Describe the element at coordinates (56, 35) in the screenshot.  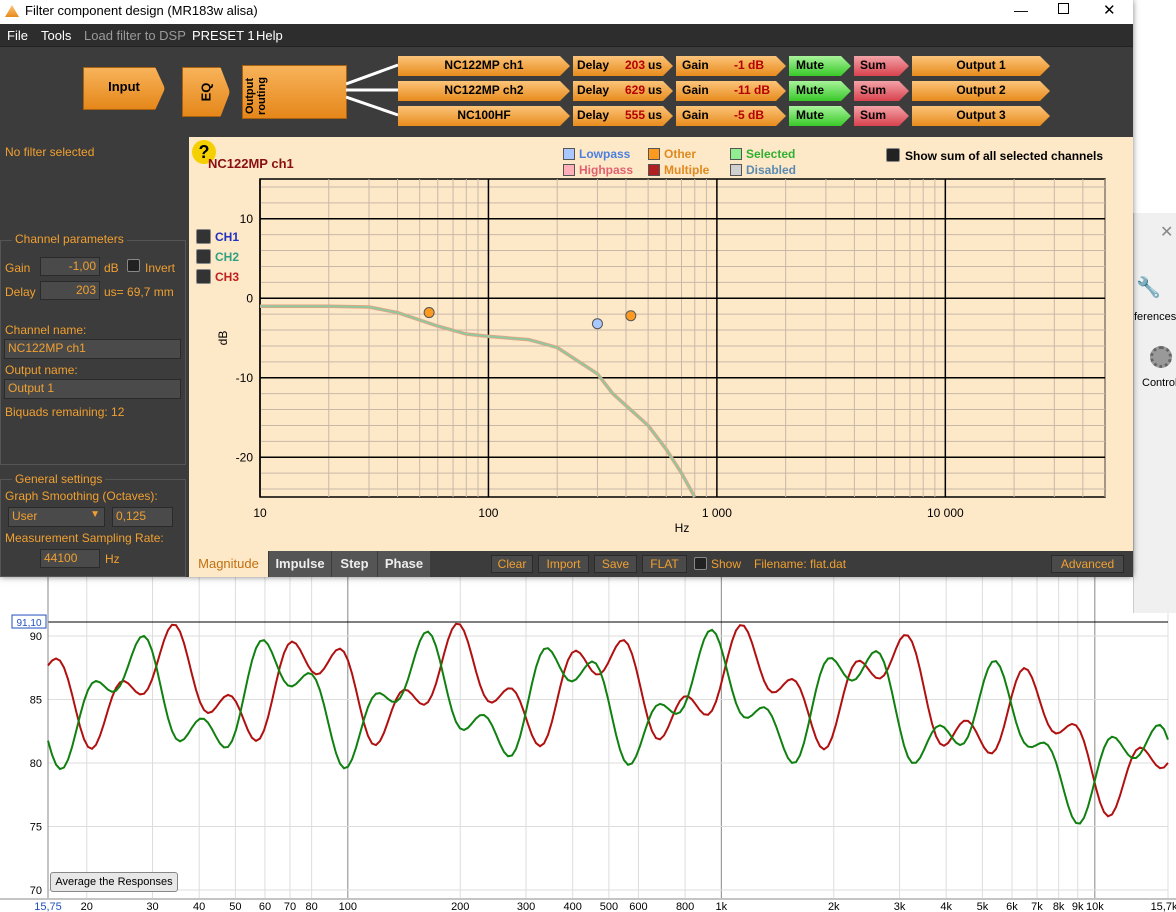
I see `menu-tools: Tools` at that location.